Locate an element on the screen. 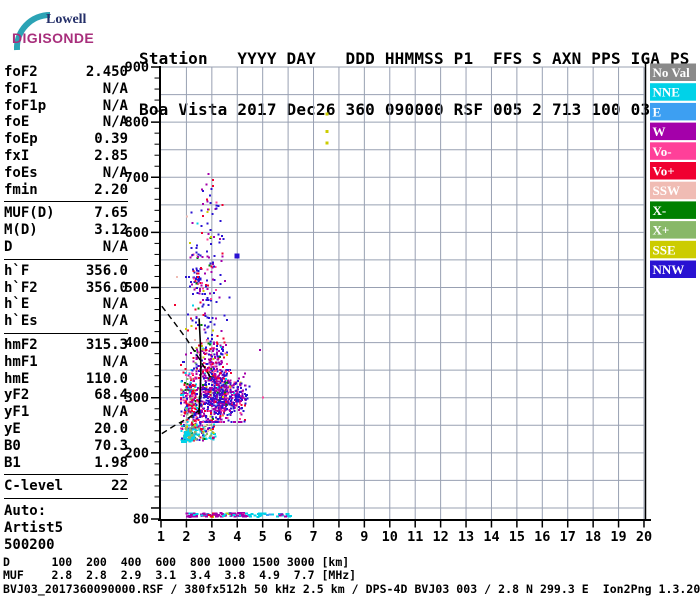 The height and width of the screenshot is (600, 700). svg-text: 80 is located at coordinates (141, 520).